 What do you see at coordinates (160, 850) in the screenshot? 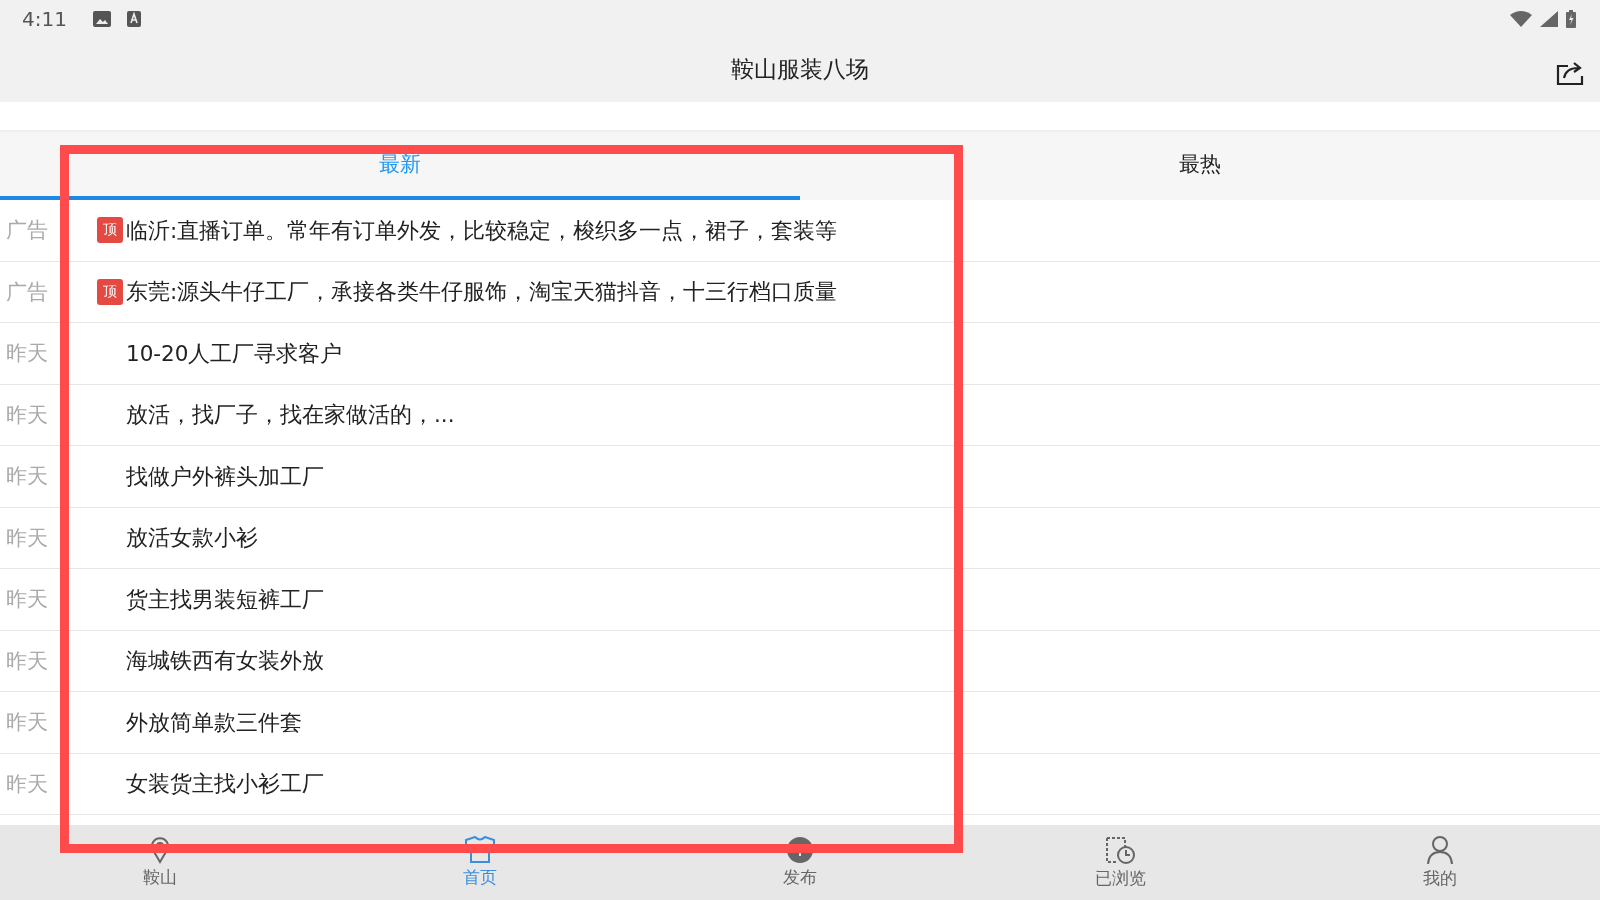
I see `location-pin-icon` at bounding box center [160, 850].